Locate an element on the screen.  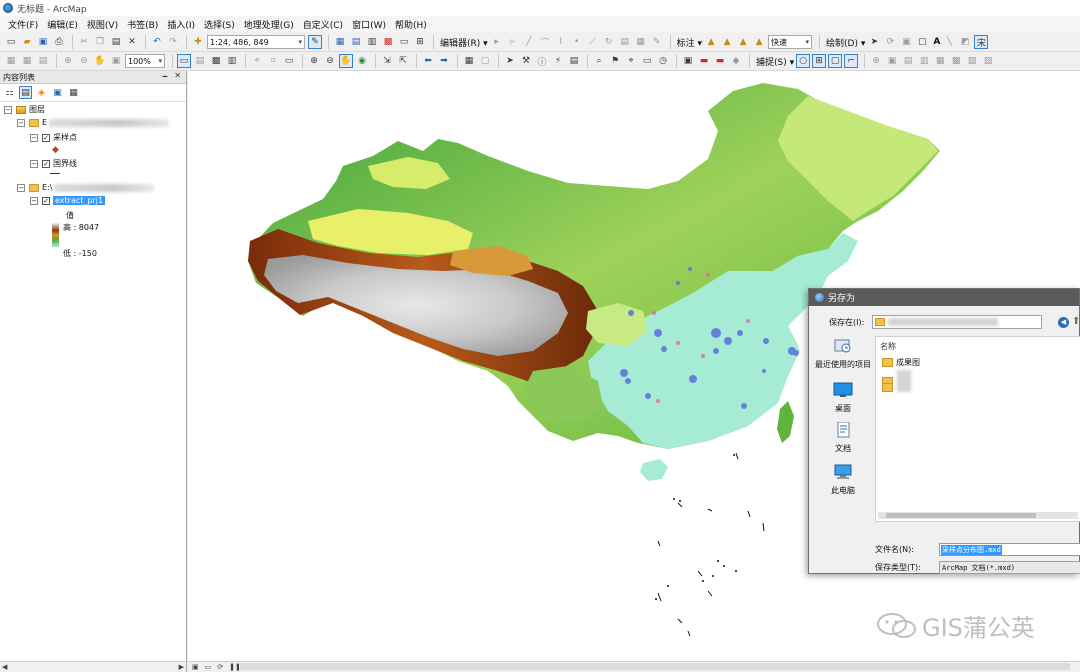
topology-icon-7: ▧ is located at coordinates (972, 61).